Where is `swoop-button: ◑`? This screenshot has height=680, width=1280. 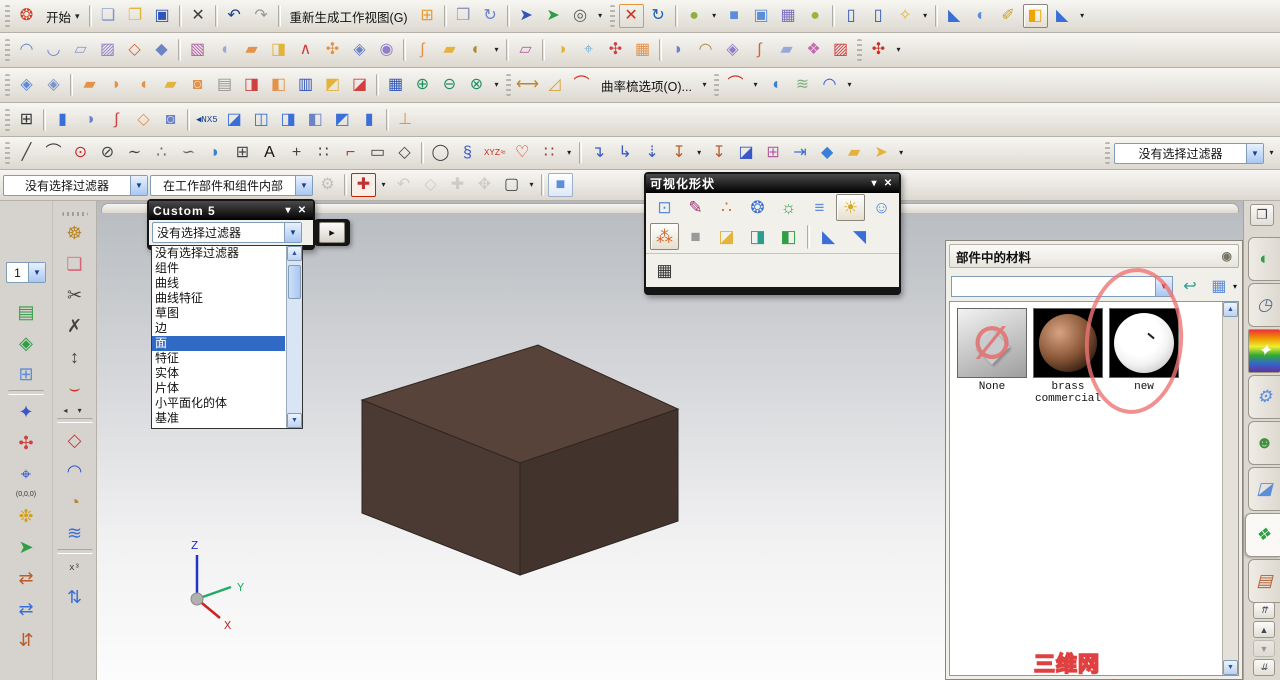 swoop-button: ◑ is located at coordinates (561, 50).